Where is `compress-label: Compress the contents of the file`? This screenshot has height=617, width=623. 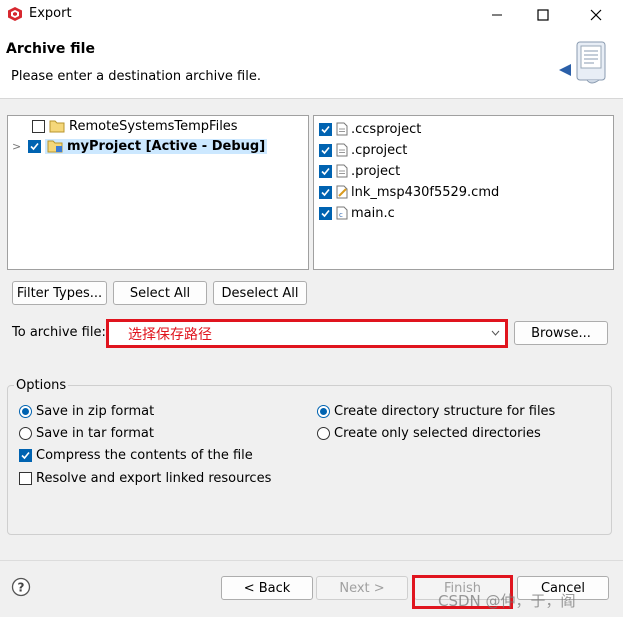 compress-label: Compress the contents of the file is located at coordinates (144, 455).